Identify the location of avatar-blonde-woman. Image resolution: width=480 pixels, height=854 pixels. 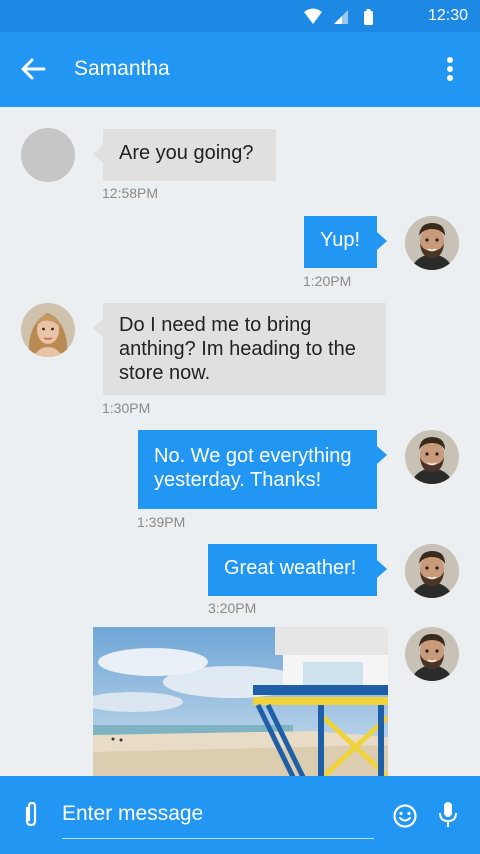
(48, 330).